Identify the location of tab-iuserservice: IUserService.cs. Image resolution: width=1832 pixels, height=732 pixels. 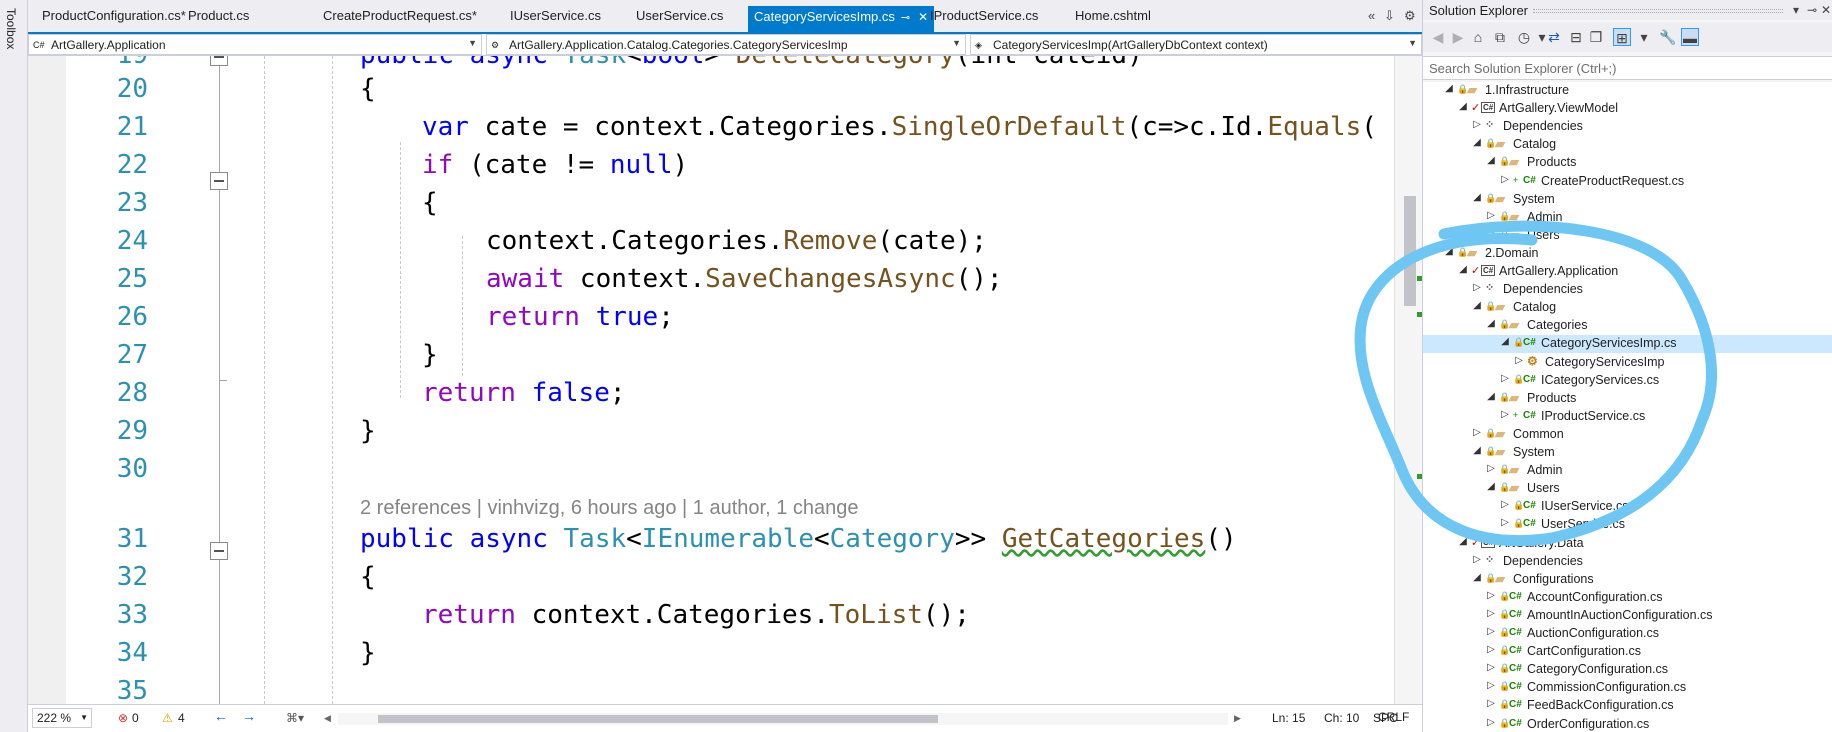
(555, 20).